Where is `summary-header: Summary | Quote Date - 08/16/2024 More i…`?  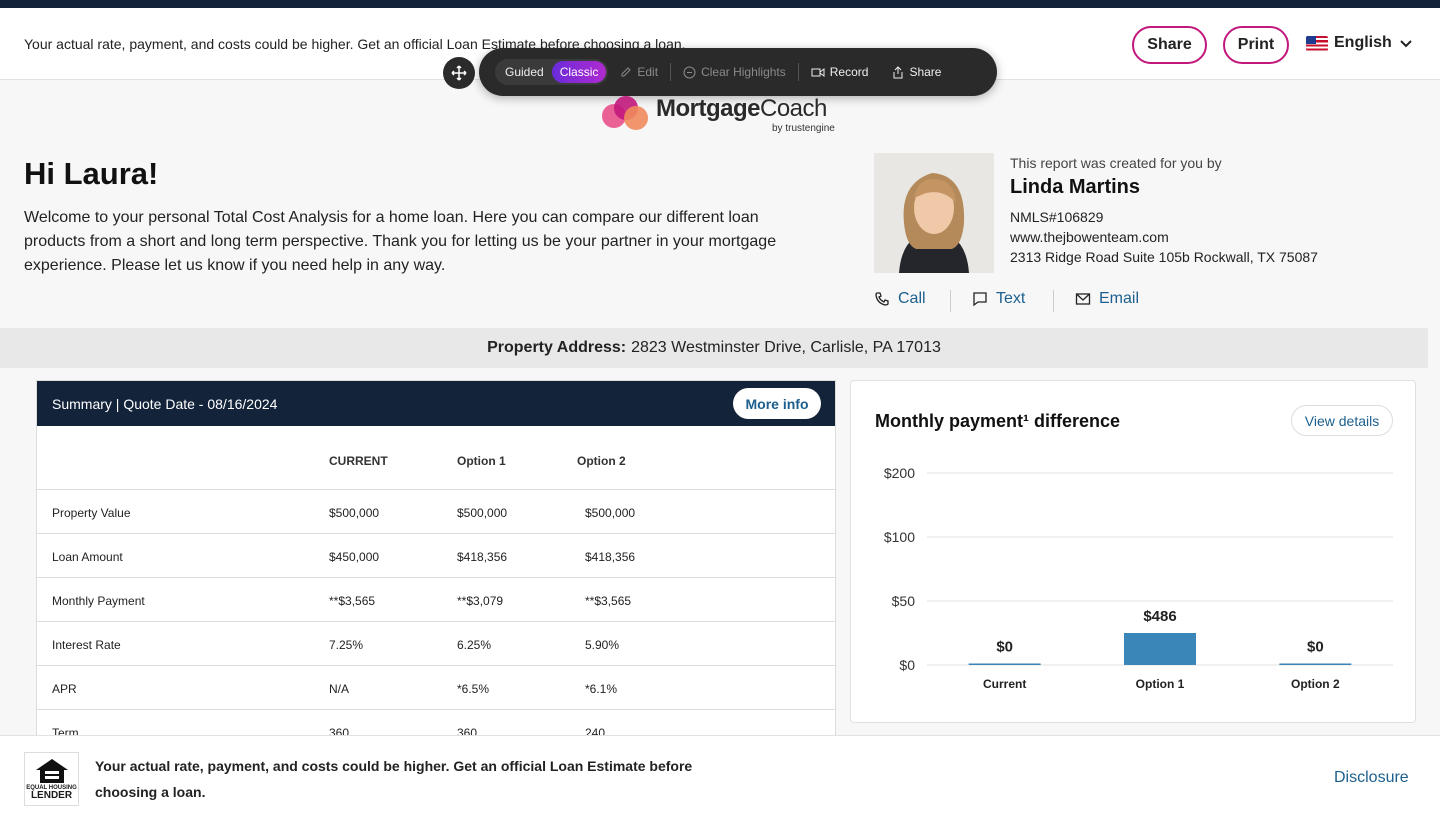
summary-header: Summary | Quote Date - 08/16/2024 More i… is located at coordinates (436, 403).